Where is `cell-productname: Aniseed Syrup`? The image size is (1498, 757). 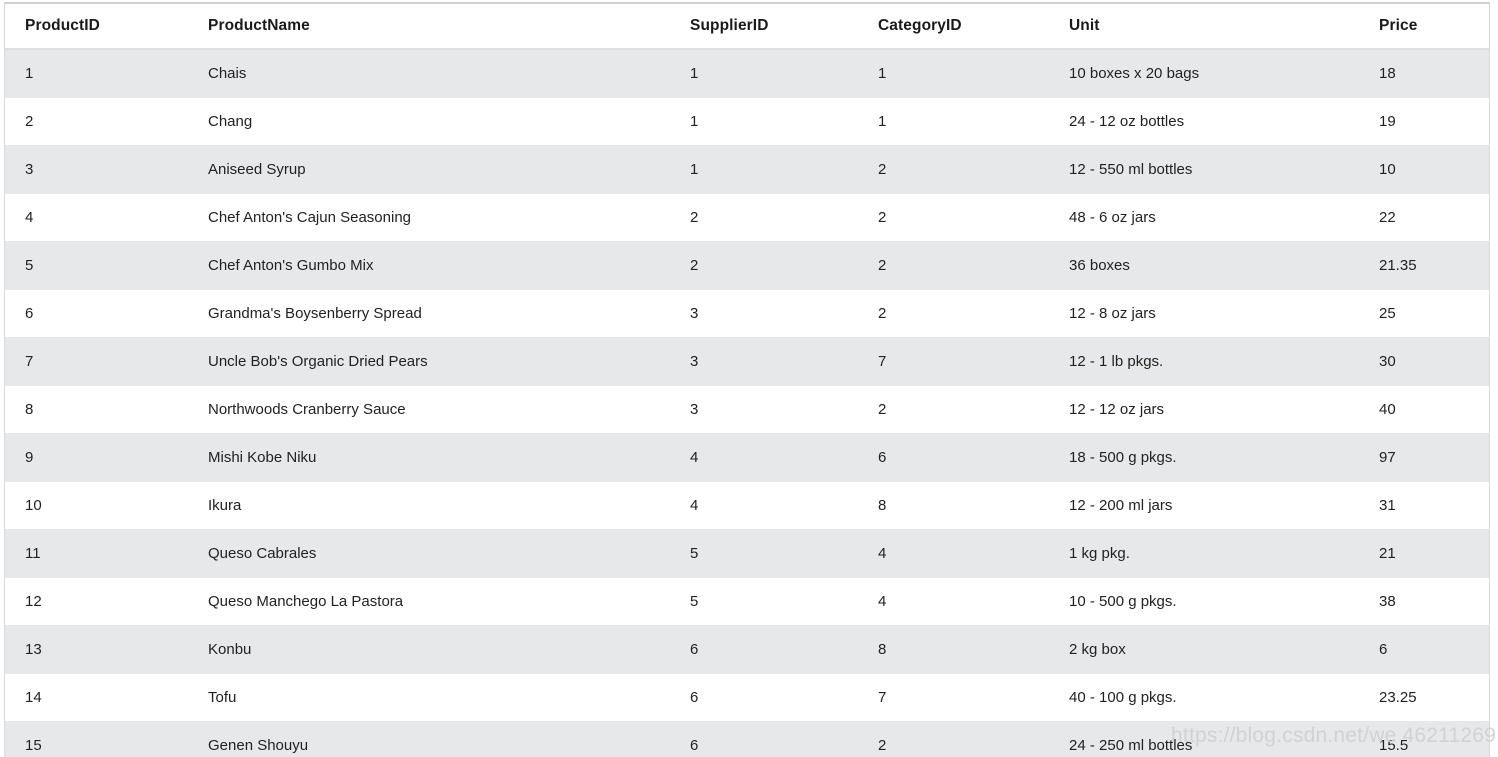
cell-productname: Aniseed Syrup is located at coordinates (429, 169).